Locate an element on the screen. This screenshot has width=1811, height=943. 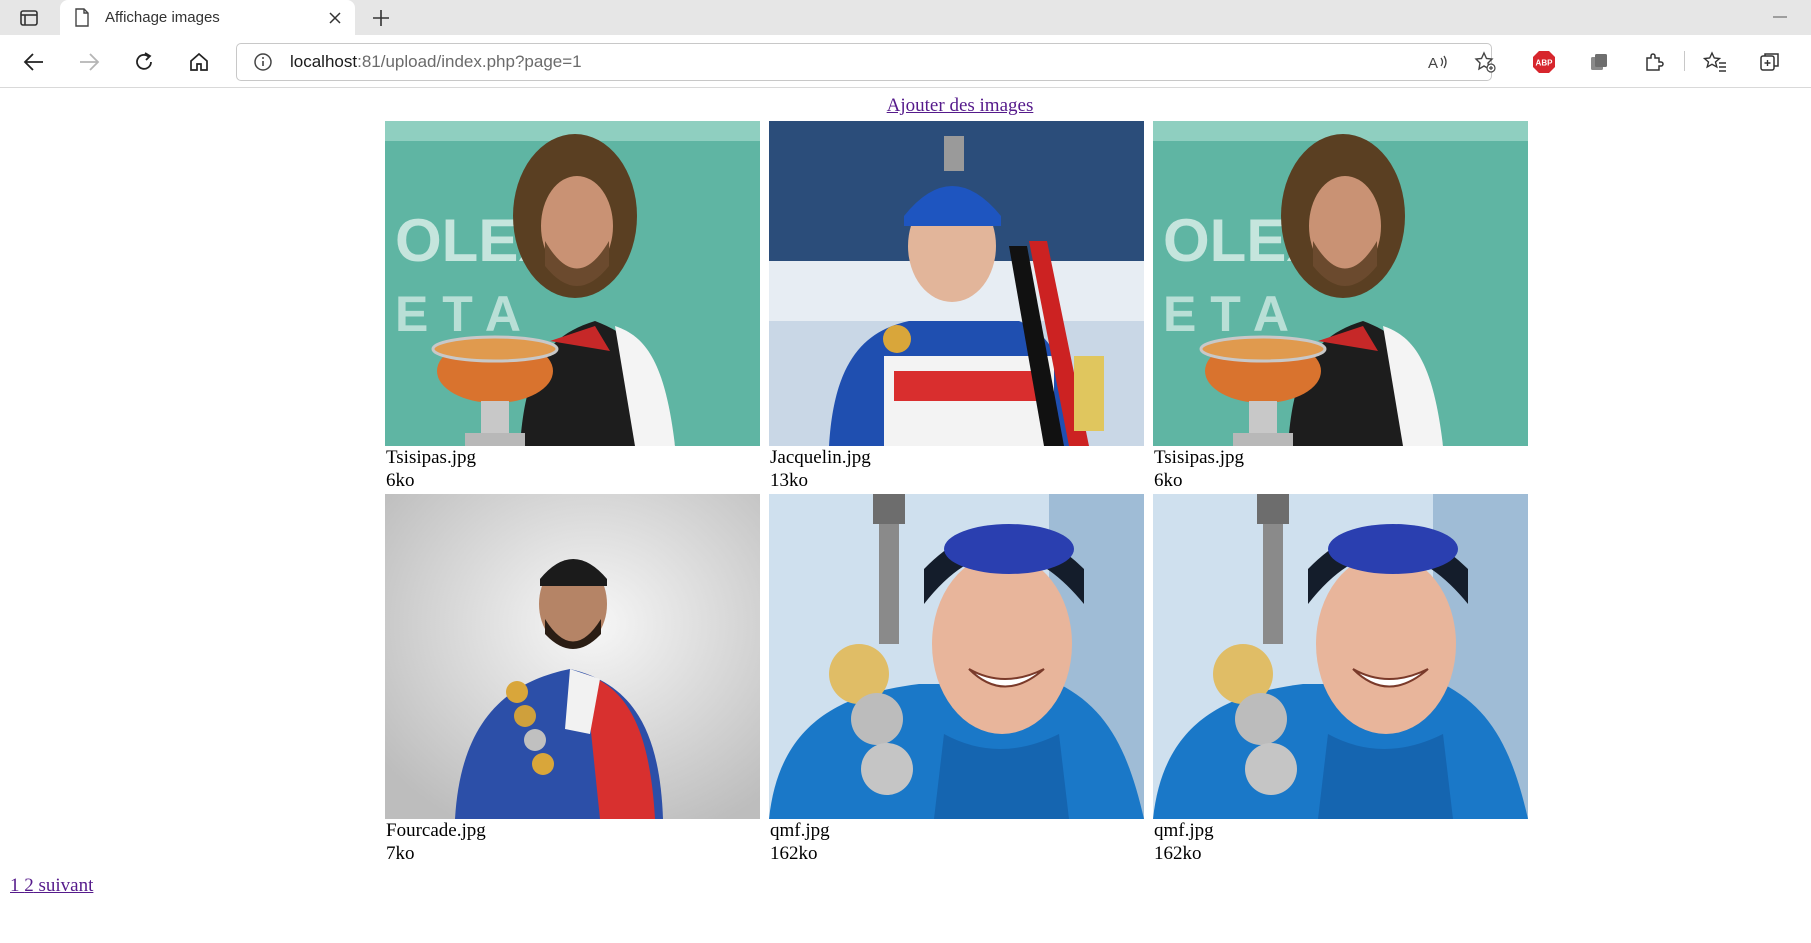
gallery-item: Fourcade.jpg 7ko is located at coordinates (572, 679).